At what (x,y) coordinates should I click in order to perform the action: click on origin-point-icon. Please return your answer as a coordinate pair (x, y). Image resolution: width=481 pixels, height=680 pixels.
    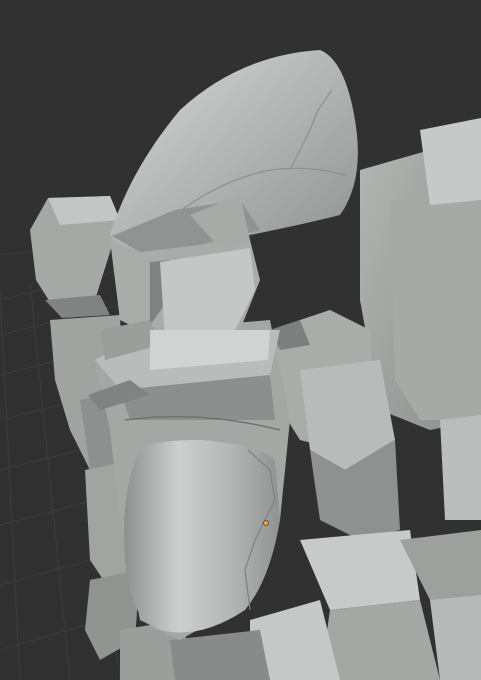
    Looking at the image, I should click on (266, 523).